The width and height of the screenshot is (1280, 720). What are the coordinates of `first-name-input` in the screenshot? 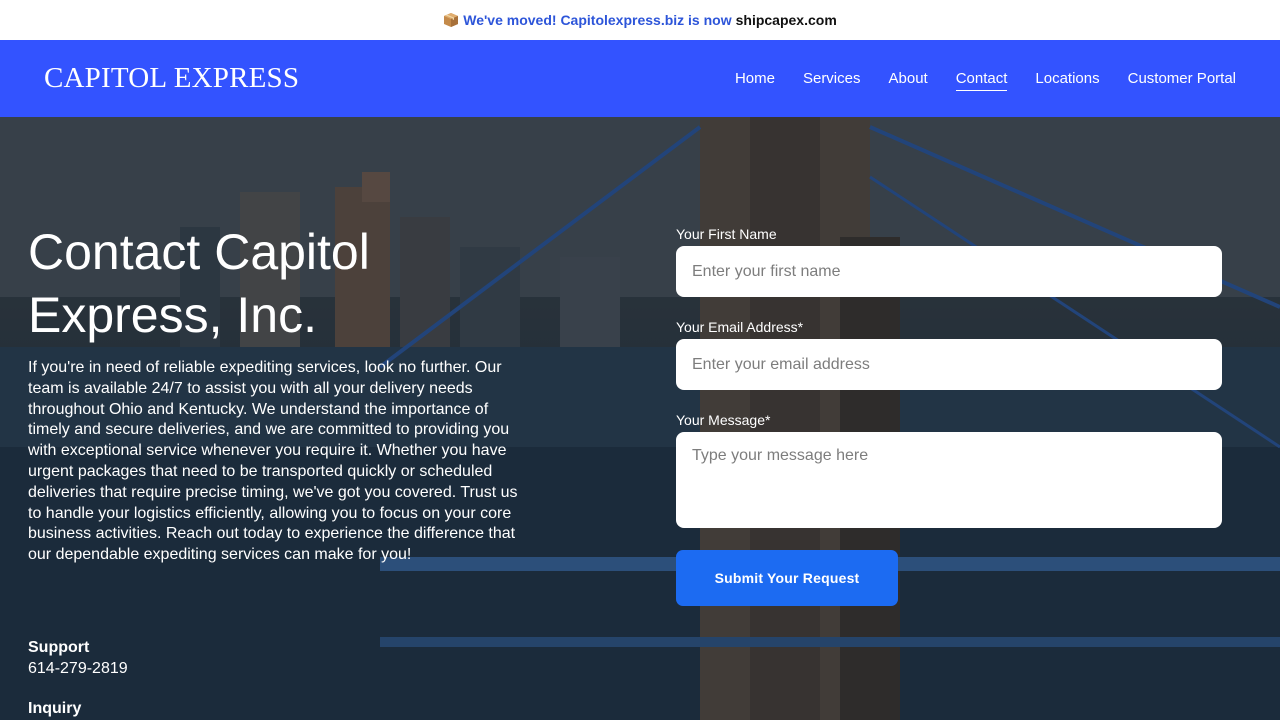 It's located at (949, 271).